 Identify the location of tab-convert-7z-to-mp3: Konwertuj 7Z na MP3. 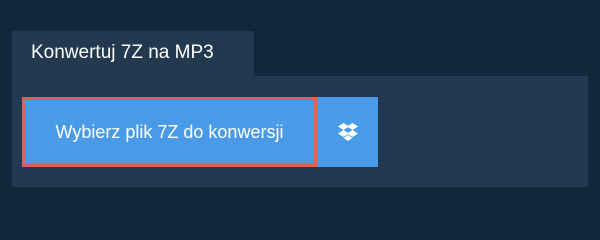
(133, 53).